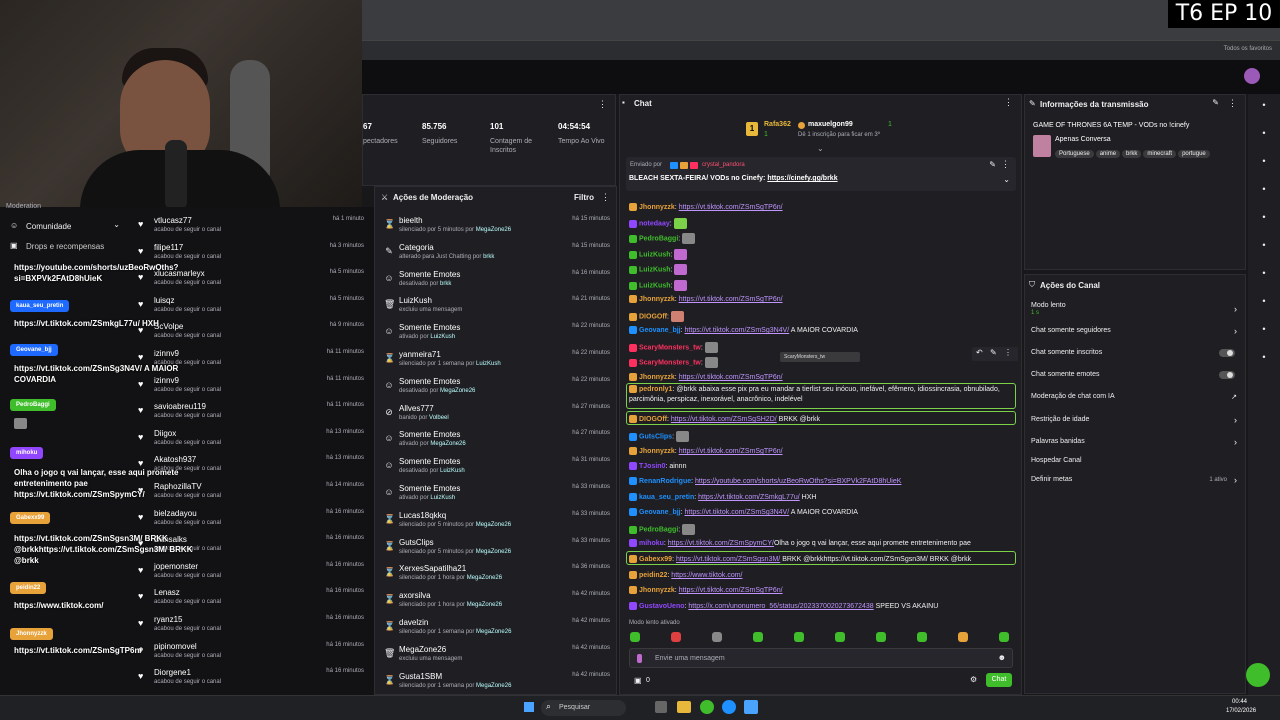  What do you see at coordinates (802, 178) in the screenshot?
I see `pinned-link: https://cinefy.gg/brkk` at bounding box center [802, 178].